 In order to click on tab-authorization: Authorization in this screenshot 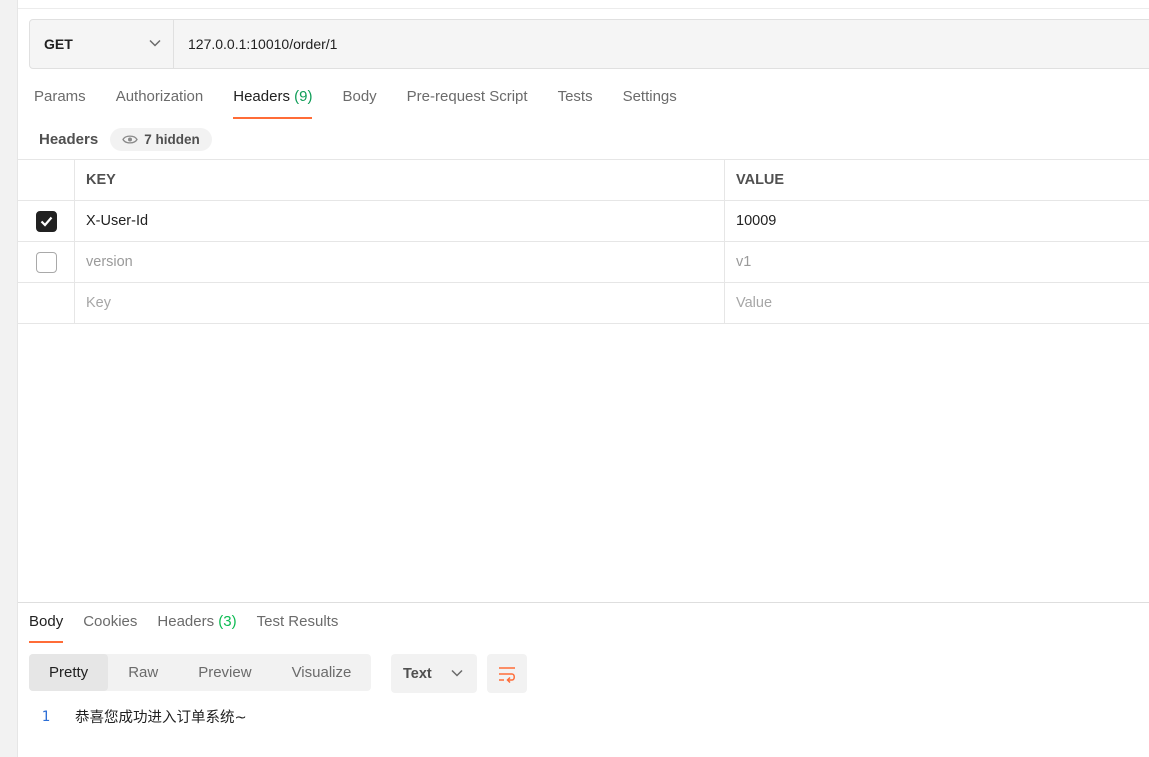, I will do `click(160, 103)`.